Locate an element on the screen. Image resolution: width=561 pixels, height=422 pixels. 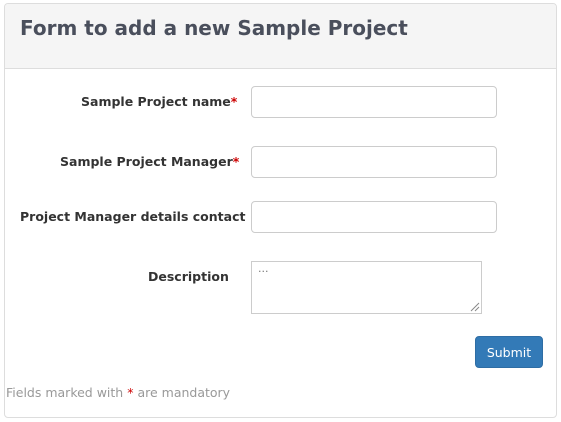
project-name-label: Sample Project name* is located at coordinates (159, 101).